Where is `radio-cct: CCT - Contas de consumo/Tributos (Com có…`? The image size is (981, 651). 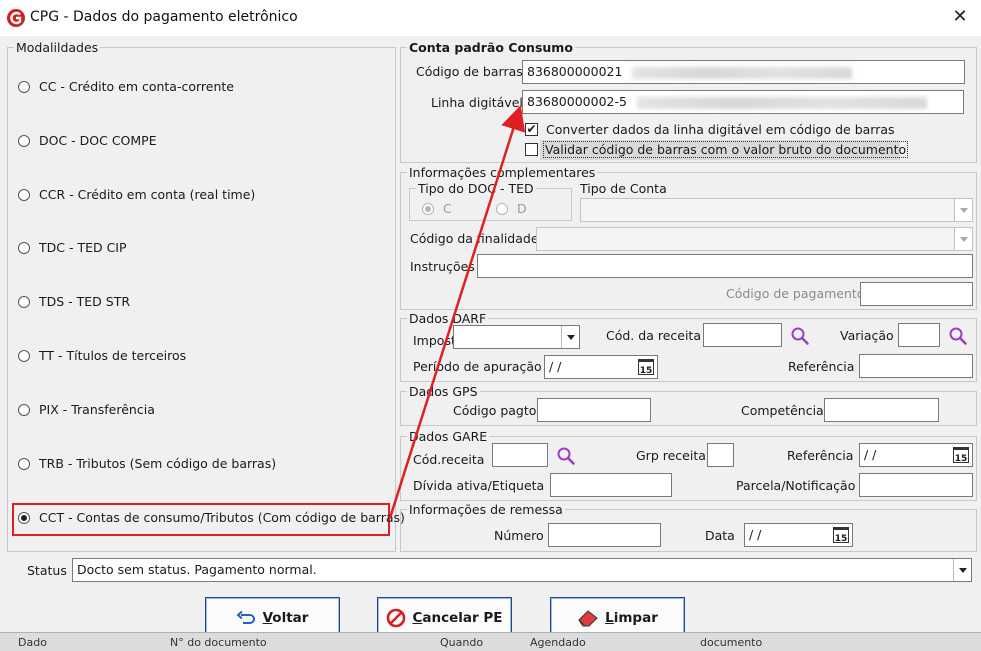 radio-cct: CCT - Contas de consumo/Tributos (Com có… is located at coordinates (211, 517).